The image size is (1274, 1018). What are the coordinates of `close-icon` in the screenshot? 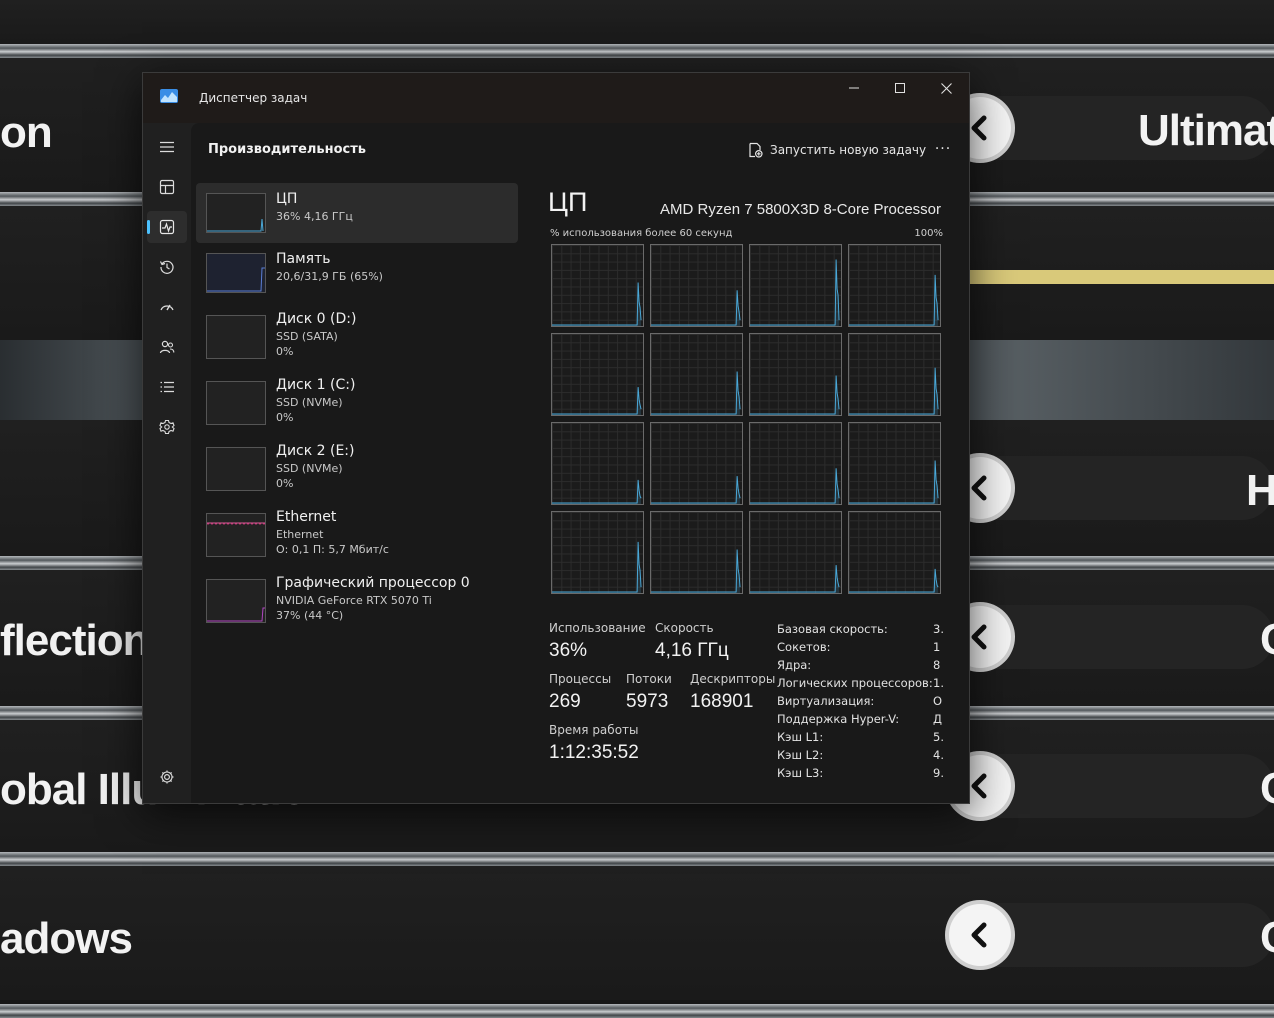 It's located at (946, 88).